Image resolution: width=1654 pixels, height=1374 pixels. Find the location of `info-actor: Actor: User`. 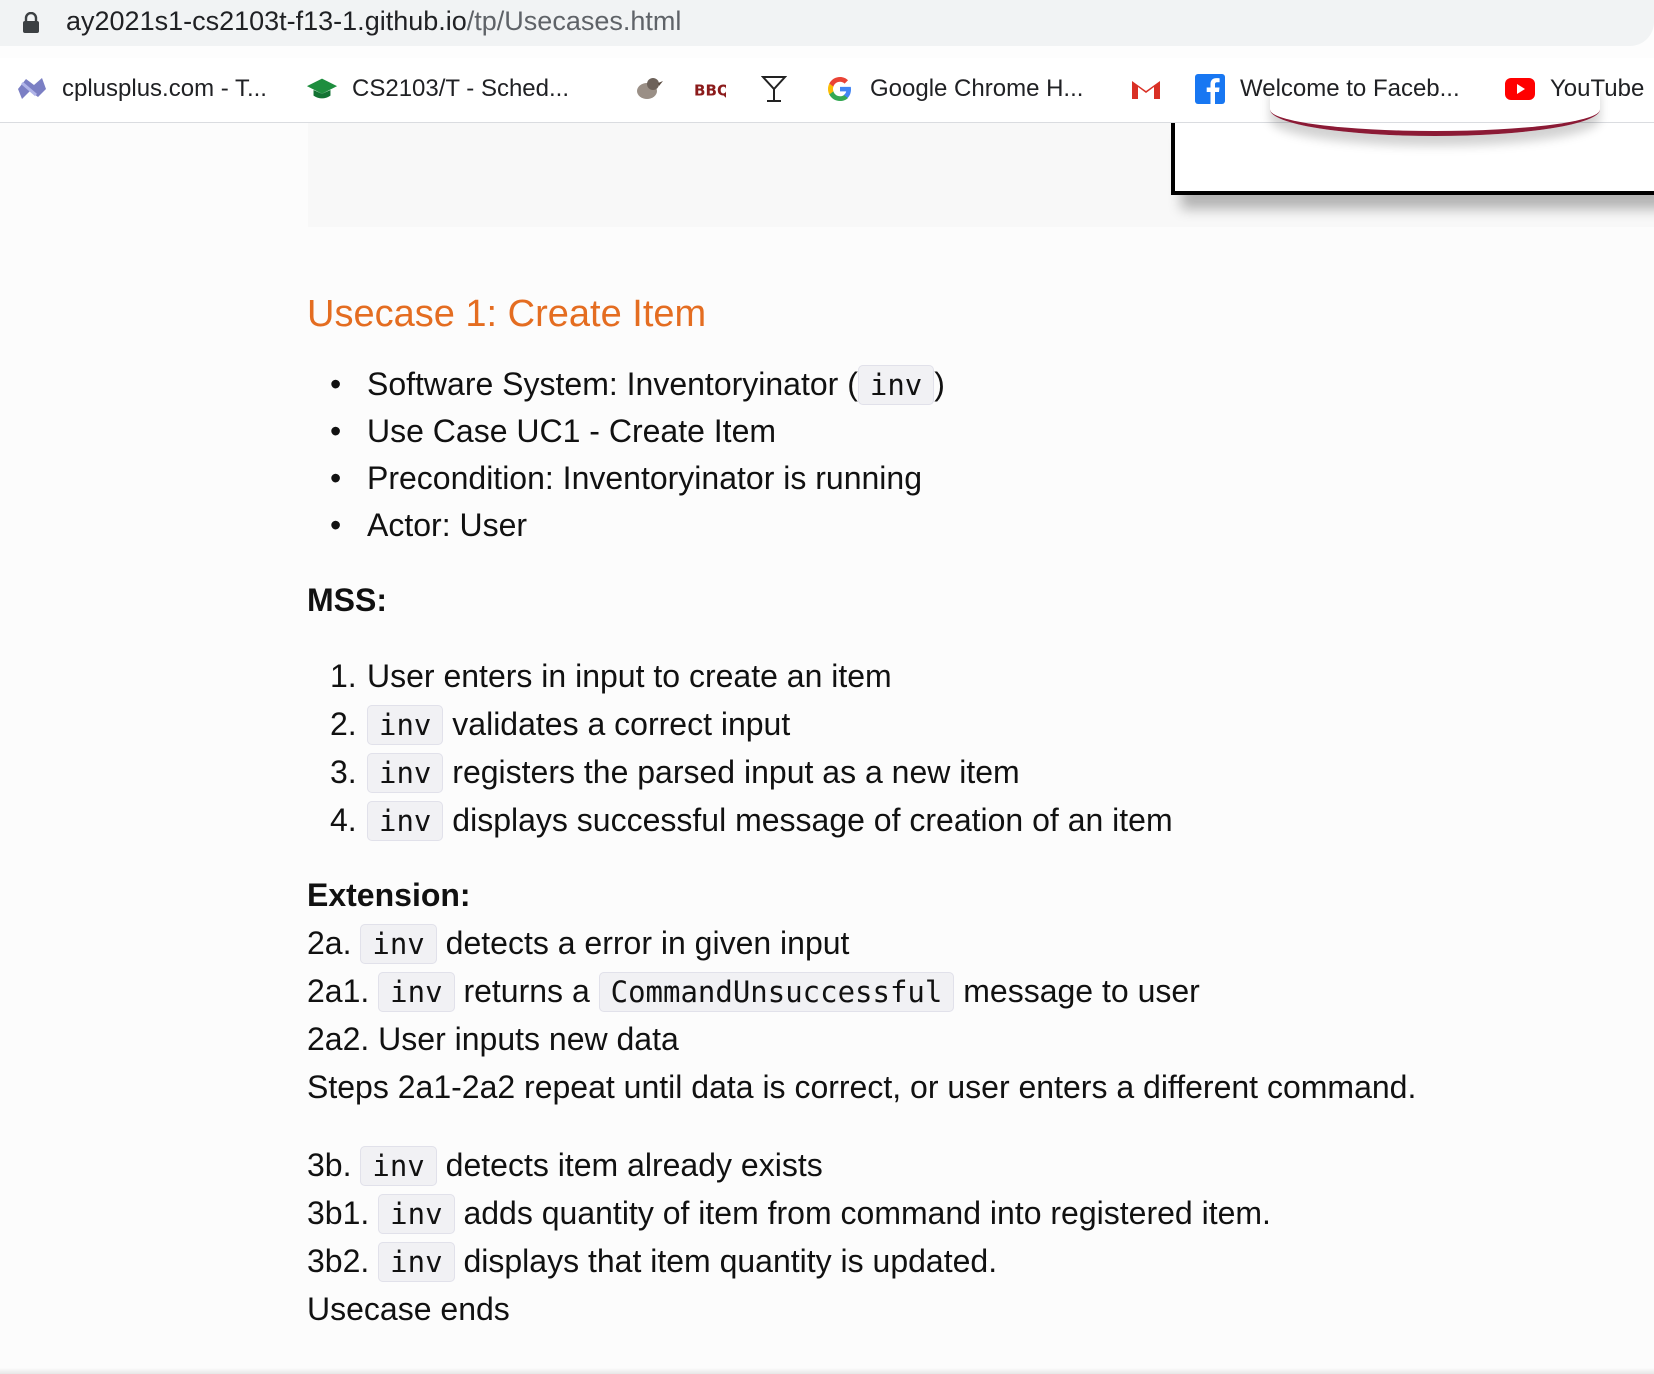

info-actor: Actor: User is located at coordinates (447, 525).